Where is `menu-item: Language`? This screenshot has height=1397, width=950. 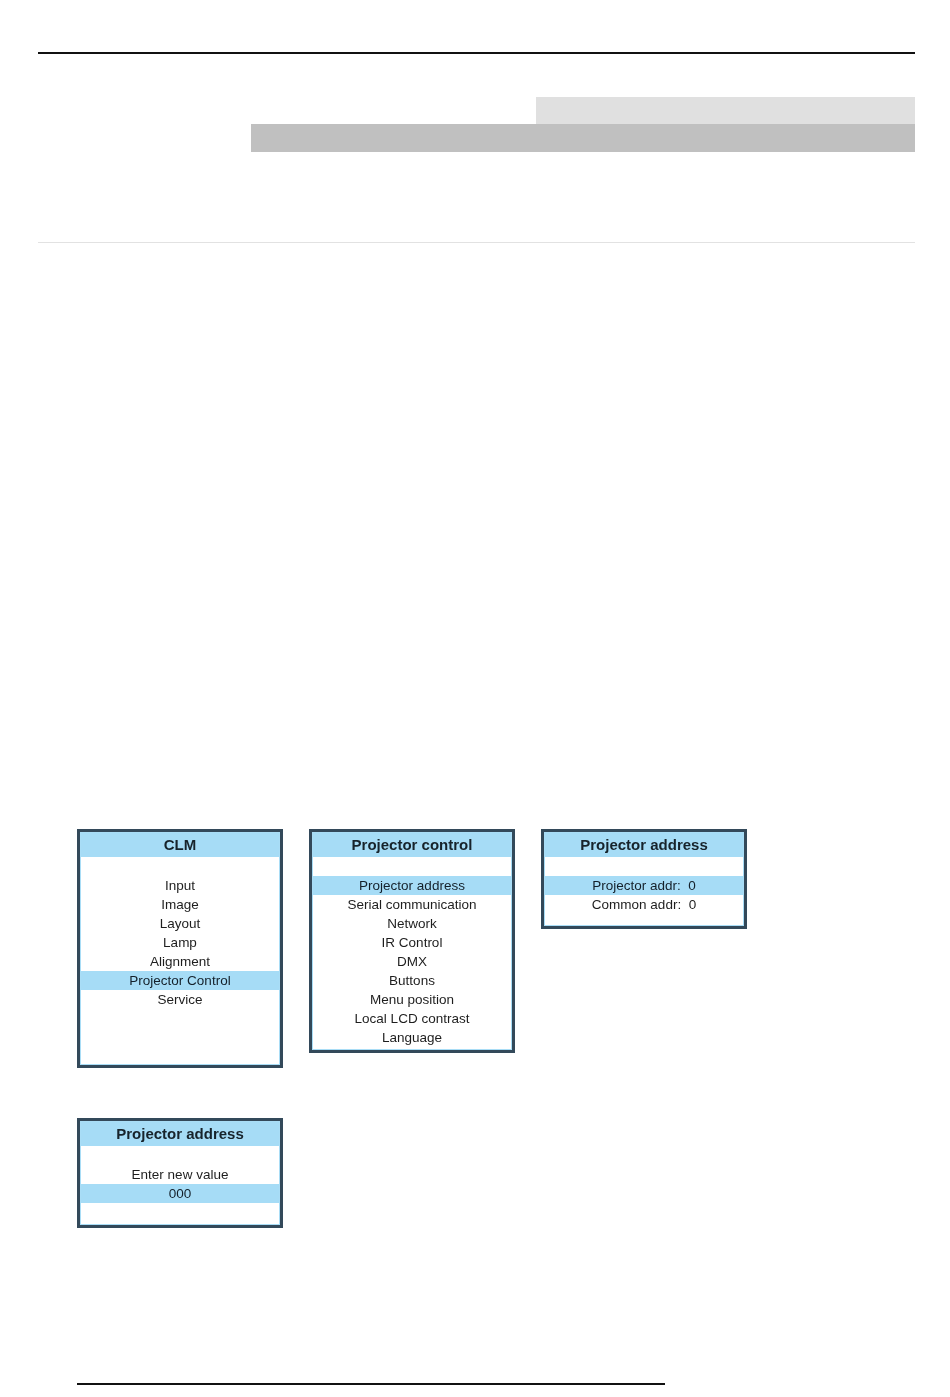 menu-item: Language is located at coordinates (412, 1037).